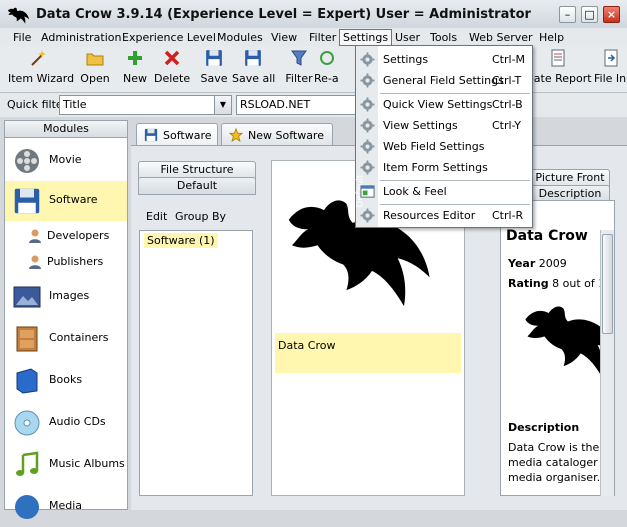 This screenshot has width=627, height=527. I want to click on cabinet-icon, so click(27, 339).